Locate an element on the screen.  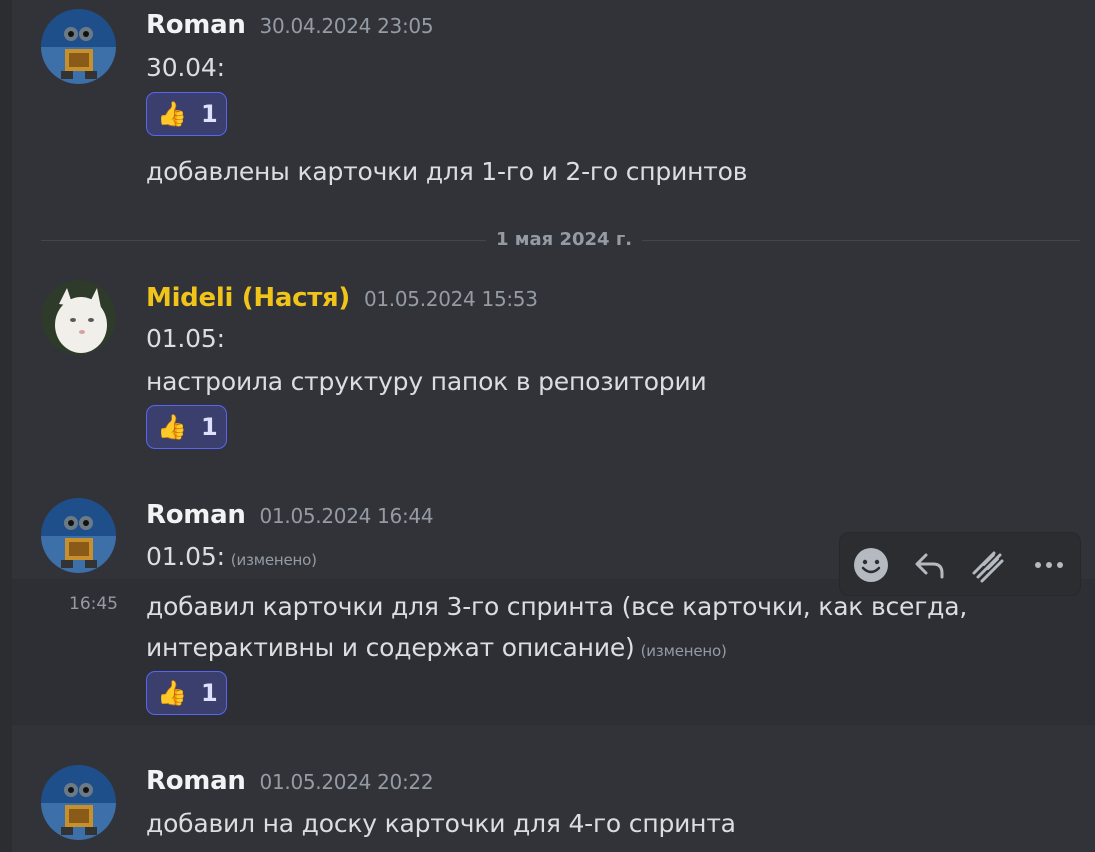
message-text: настроила структуру папок в репозитории is located at coordinates (426, 381).